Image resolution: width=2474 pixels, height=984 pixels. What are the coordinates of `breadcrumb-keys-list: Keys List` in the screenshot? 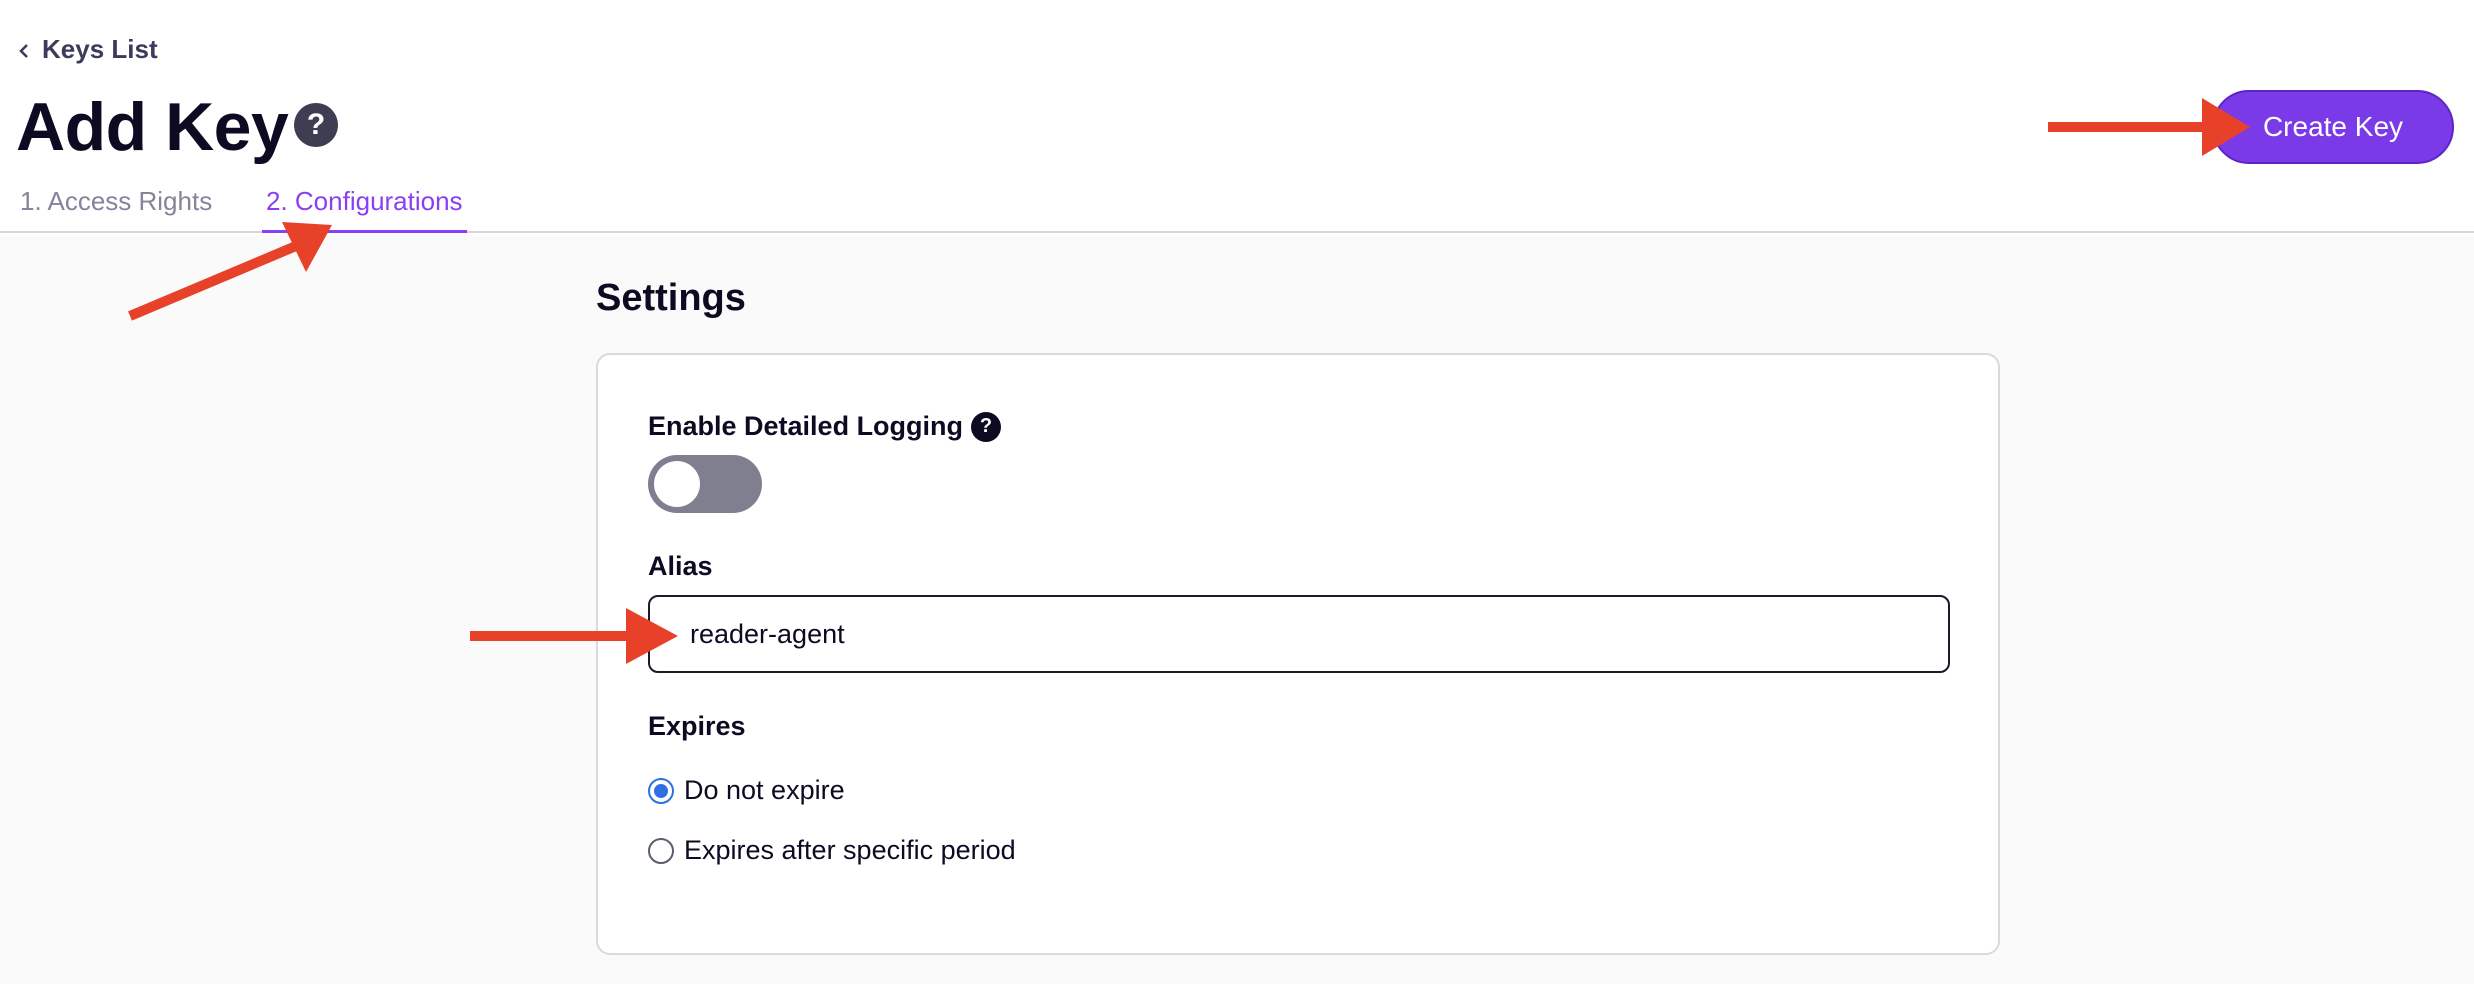 It's located at (86, 49).